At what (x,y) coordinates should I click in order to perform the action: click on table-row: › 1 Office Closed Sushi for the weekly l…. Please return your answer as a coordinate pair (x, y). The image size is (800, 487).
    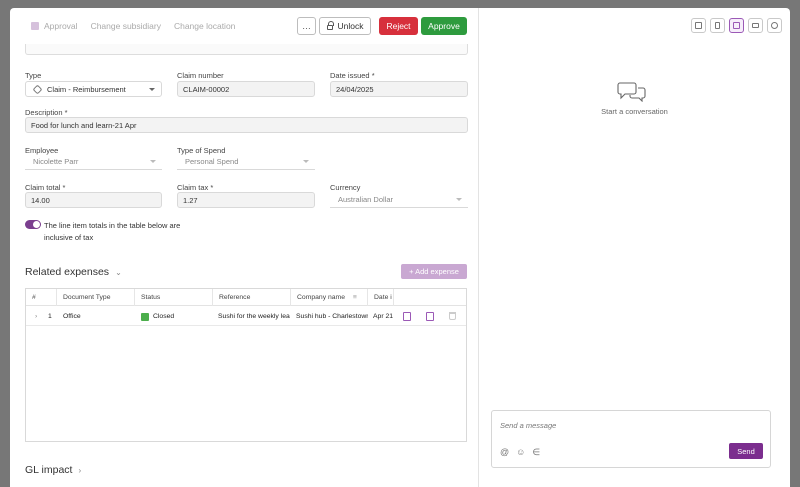
    Looking at the image, I should click on (246, 316).